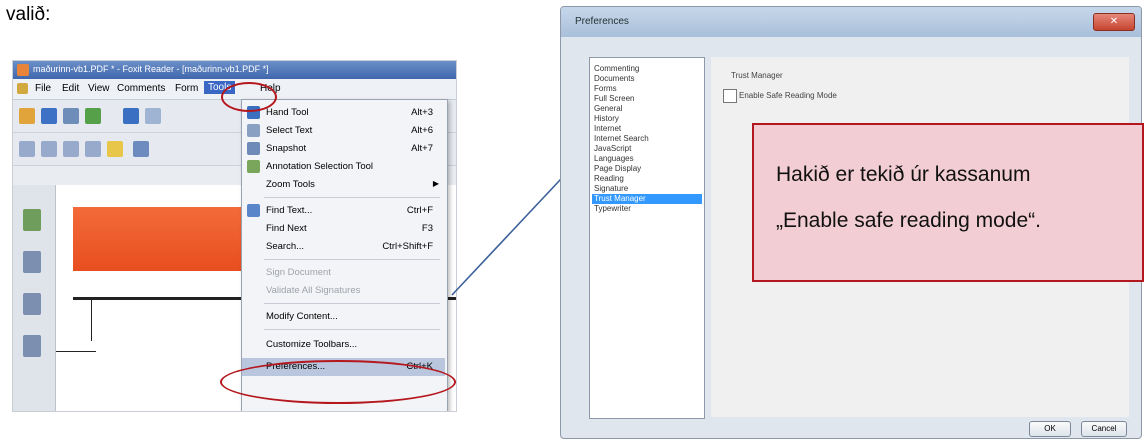 Image resolution: width=1146 pixels, height=443 pixels. What do you see at coordinates (647, 209) in the screenshot?
I see `category-item: Typewriter` at bounding box center [647, 209].